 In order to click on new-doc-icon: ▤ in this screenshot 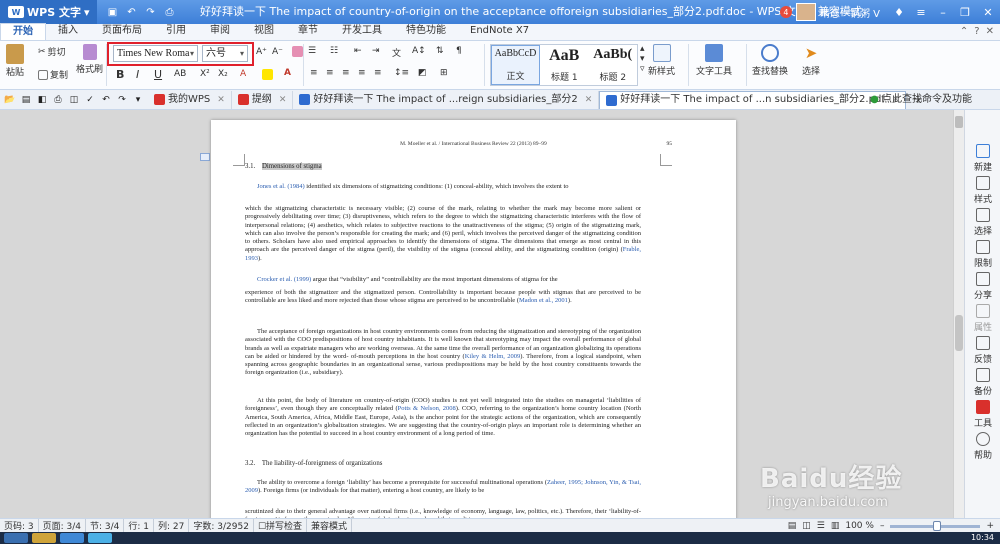, I will do `click(26, 100)`.